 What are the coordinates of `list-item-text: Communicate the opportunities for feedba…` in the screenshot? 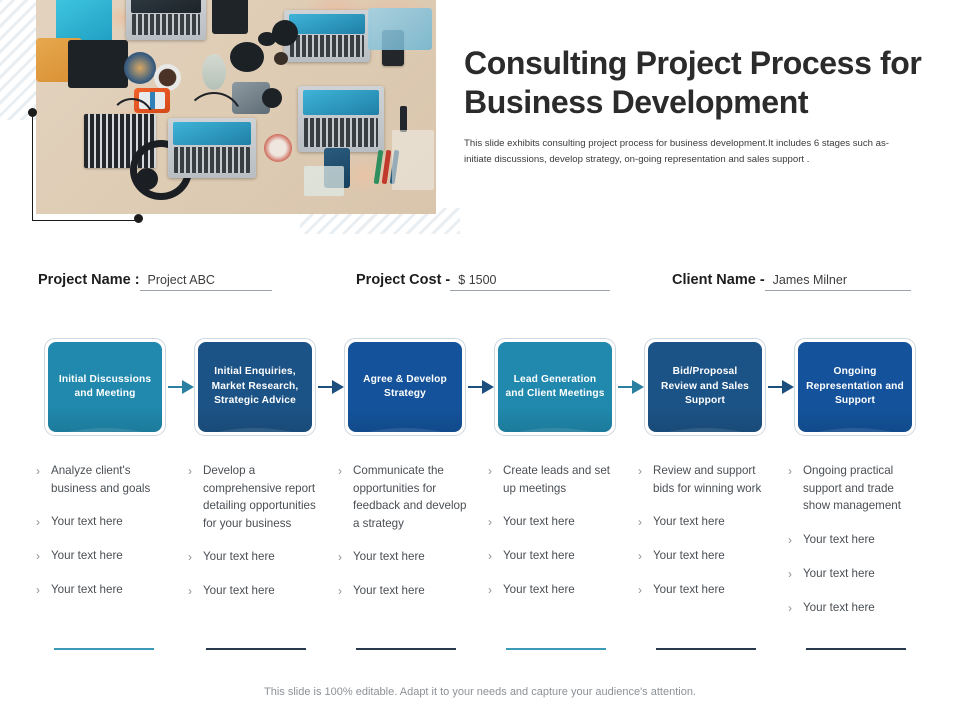 It's located at (410, 497).